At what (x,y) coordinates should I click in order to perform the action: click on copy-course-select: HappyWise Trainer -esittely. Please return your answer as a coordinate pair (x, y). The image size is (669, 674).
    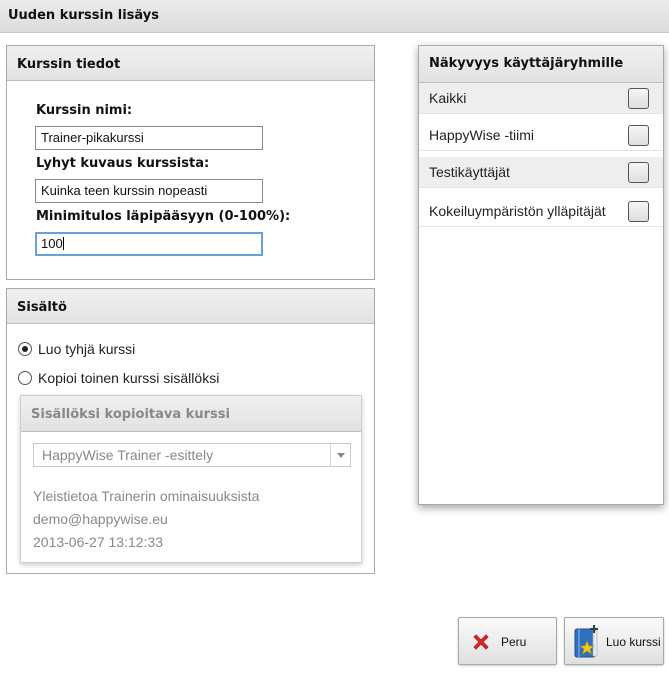
    Looking at the image, I should click on (192, 455).